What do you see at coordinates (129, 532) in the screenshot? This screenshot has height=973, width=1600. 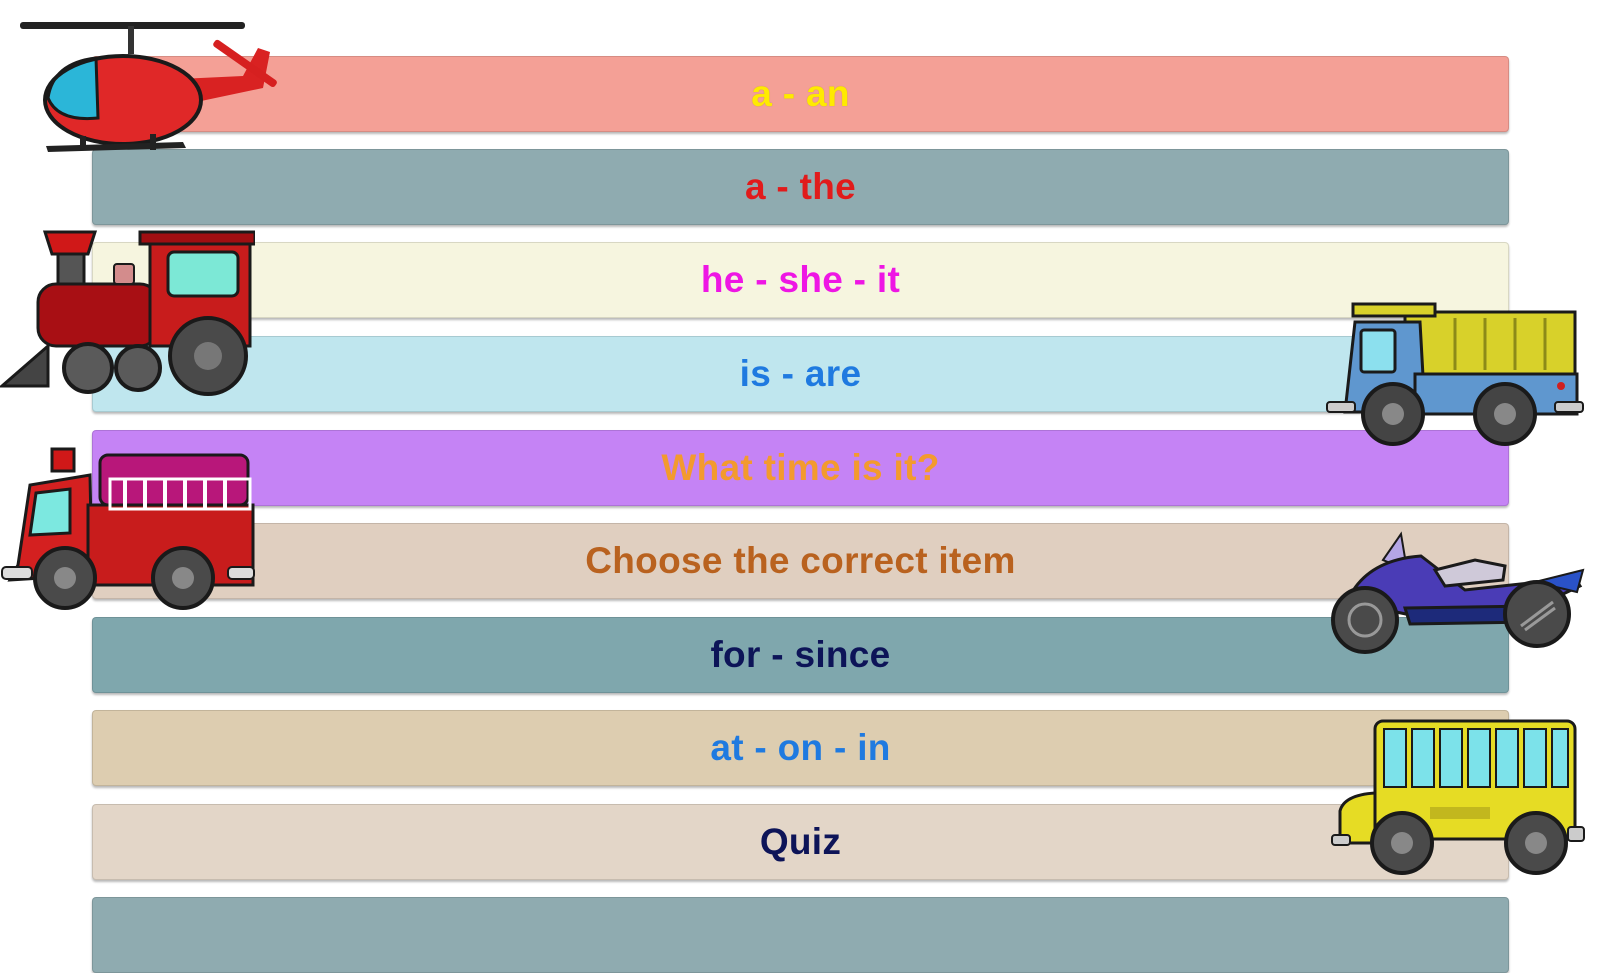 I see `fire-truck-icon` at bounding box center [129, 532].